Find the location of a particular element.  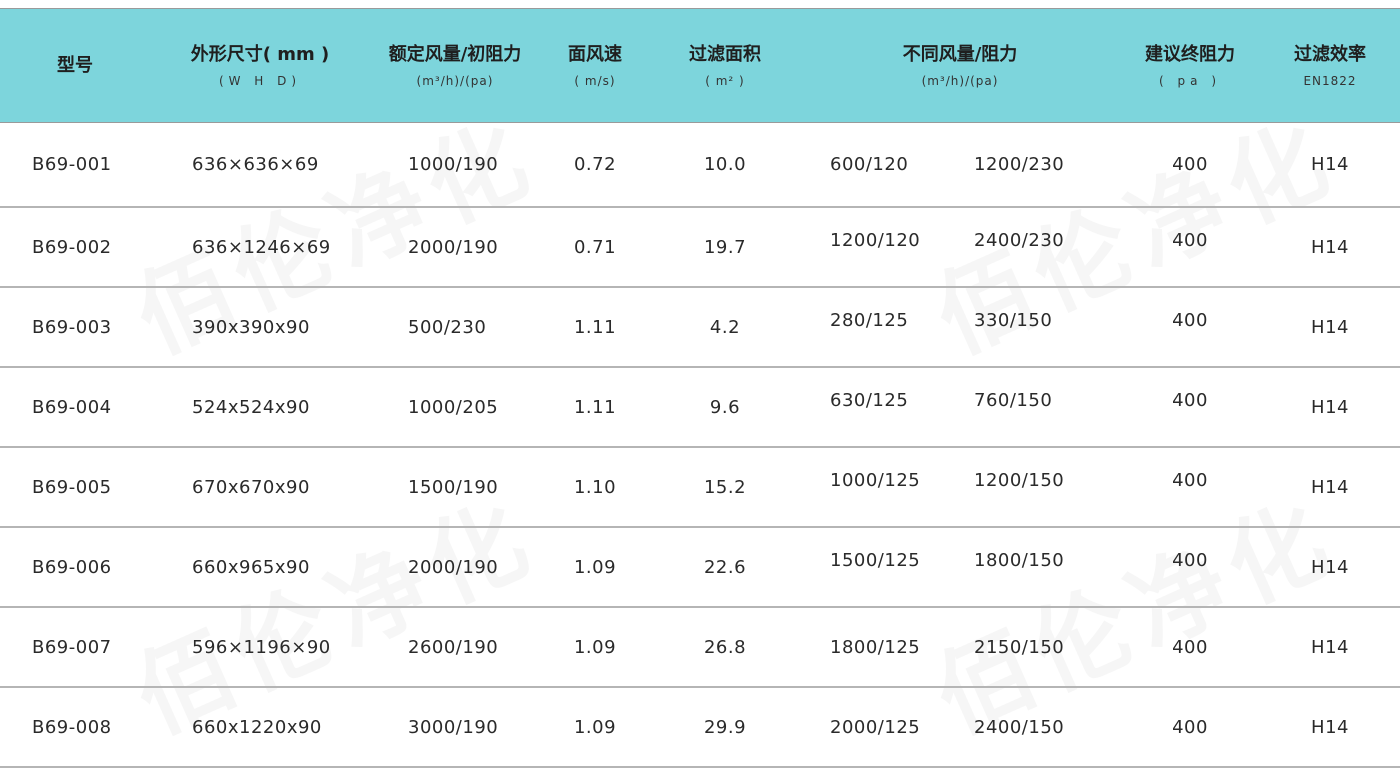

cell-area: 4.2 is located at coordinates (725, 327).